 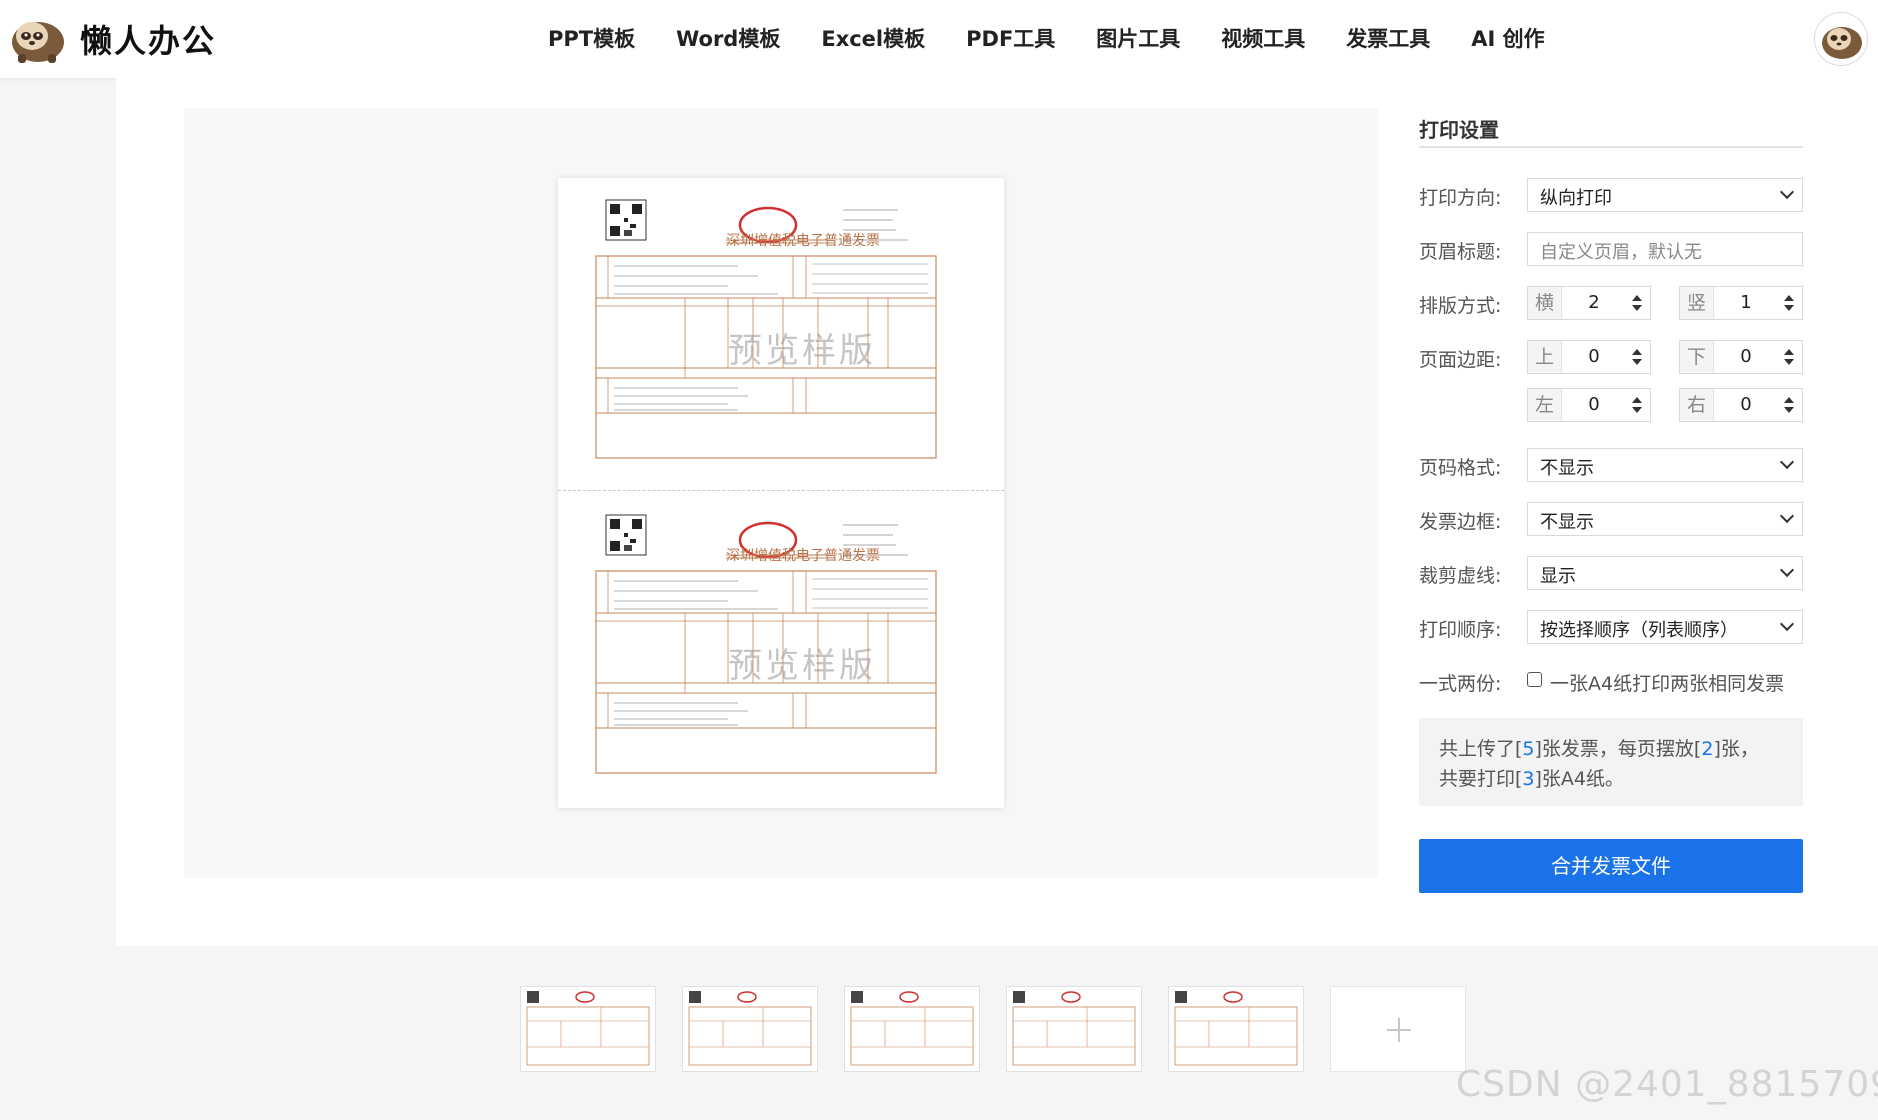 I want to click on margin-label: 页面边距:, so click(x=1460, y=360).